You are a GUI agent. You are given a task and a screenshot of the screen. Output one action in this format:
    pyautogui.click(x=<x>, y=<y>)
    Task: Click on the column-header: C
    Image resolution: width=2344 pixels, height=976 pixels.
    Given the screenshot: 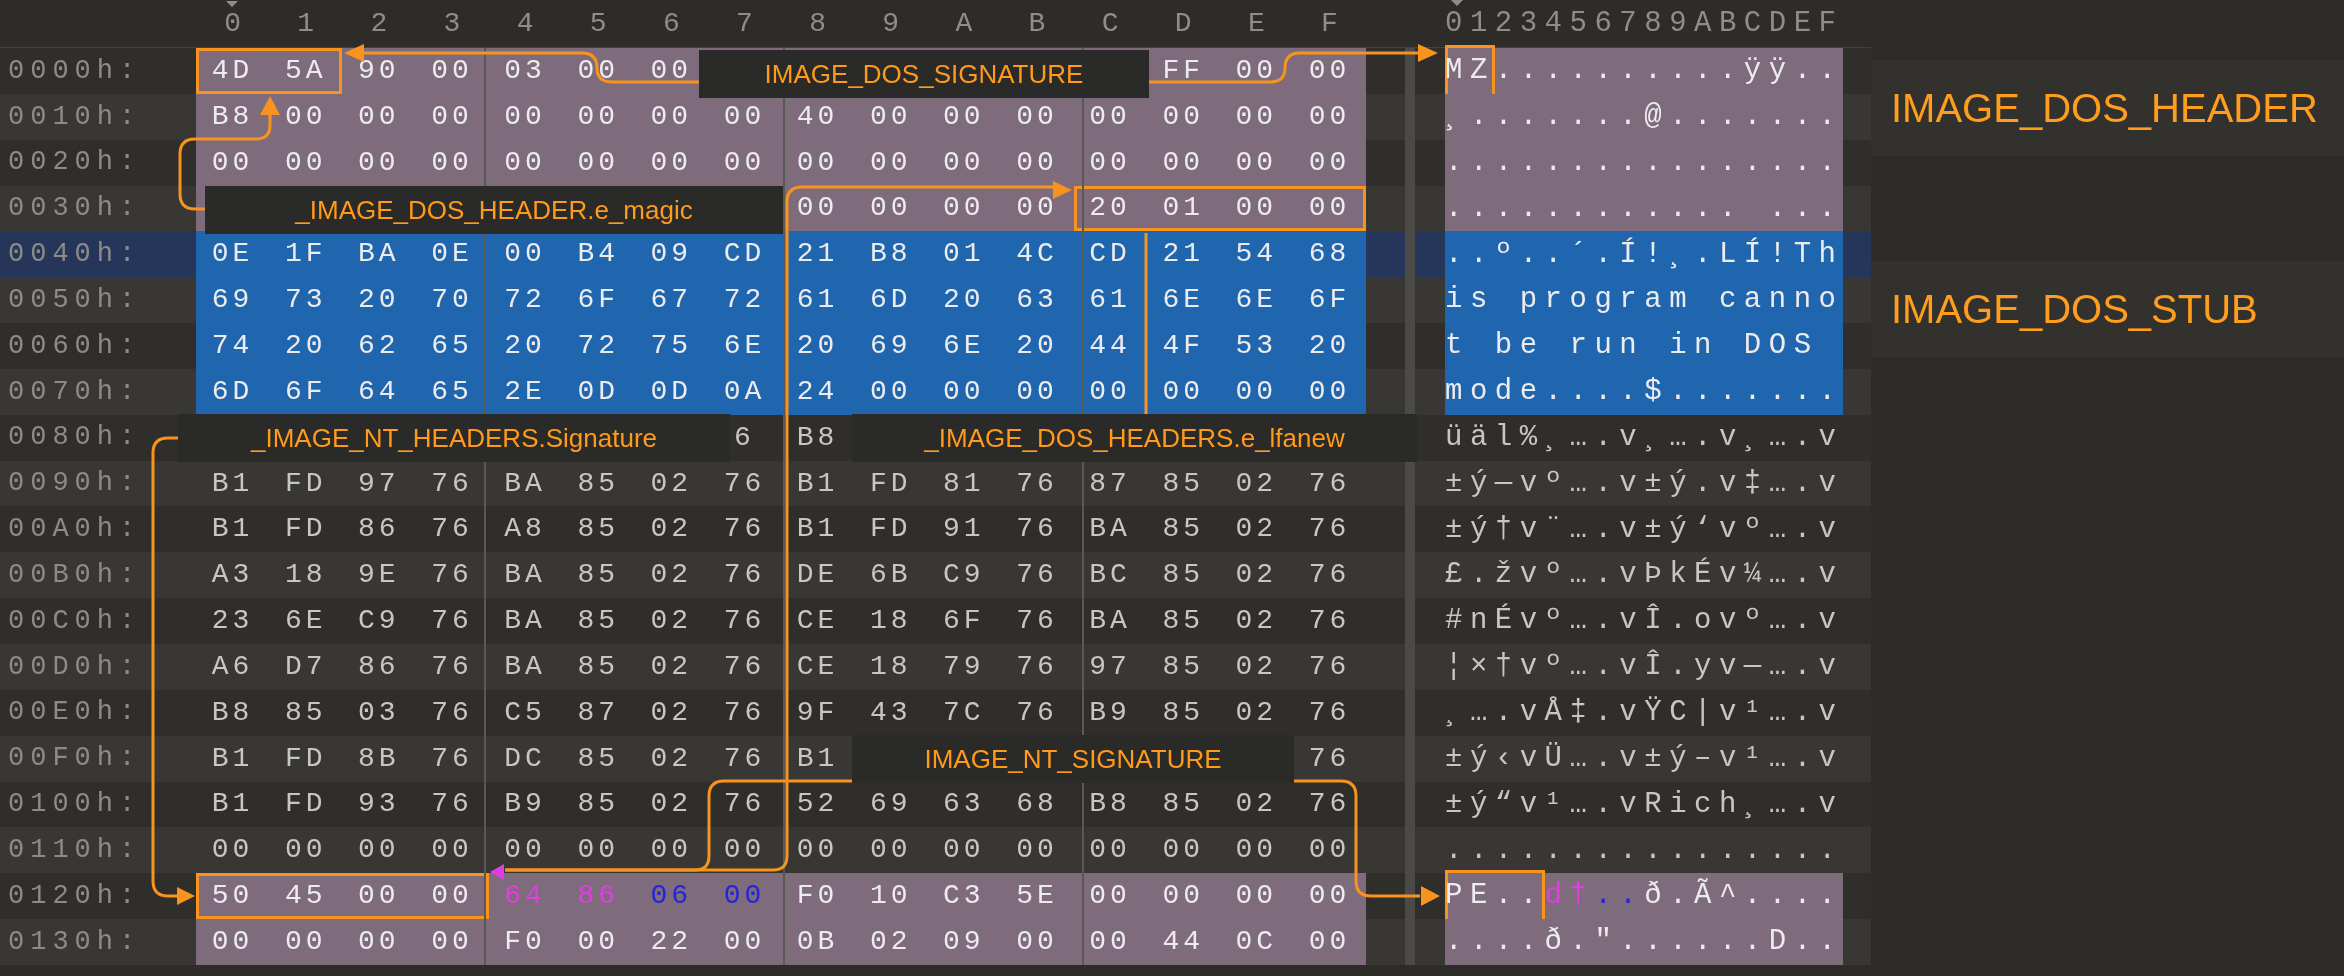 What is the action you would take?
    pyautogui.click(x=1110, y=23)
    